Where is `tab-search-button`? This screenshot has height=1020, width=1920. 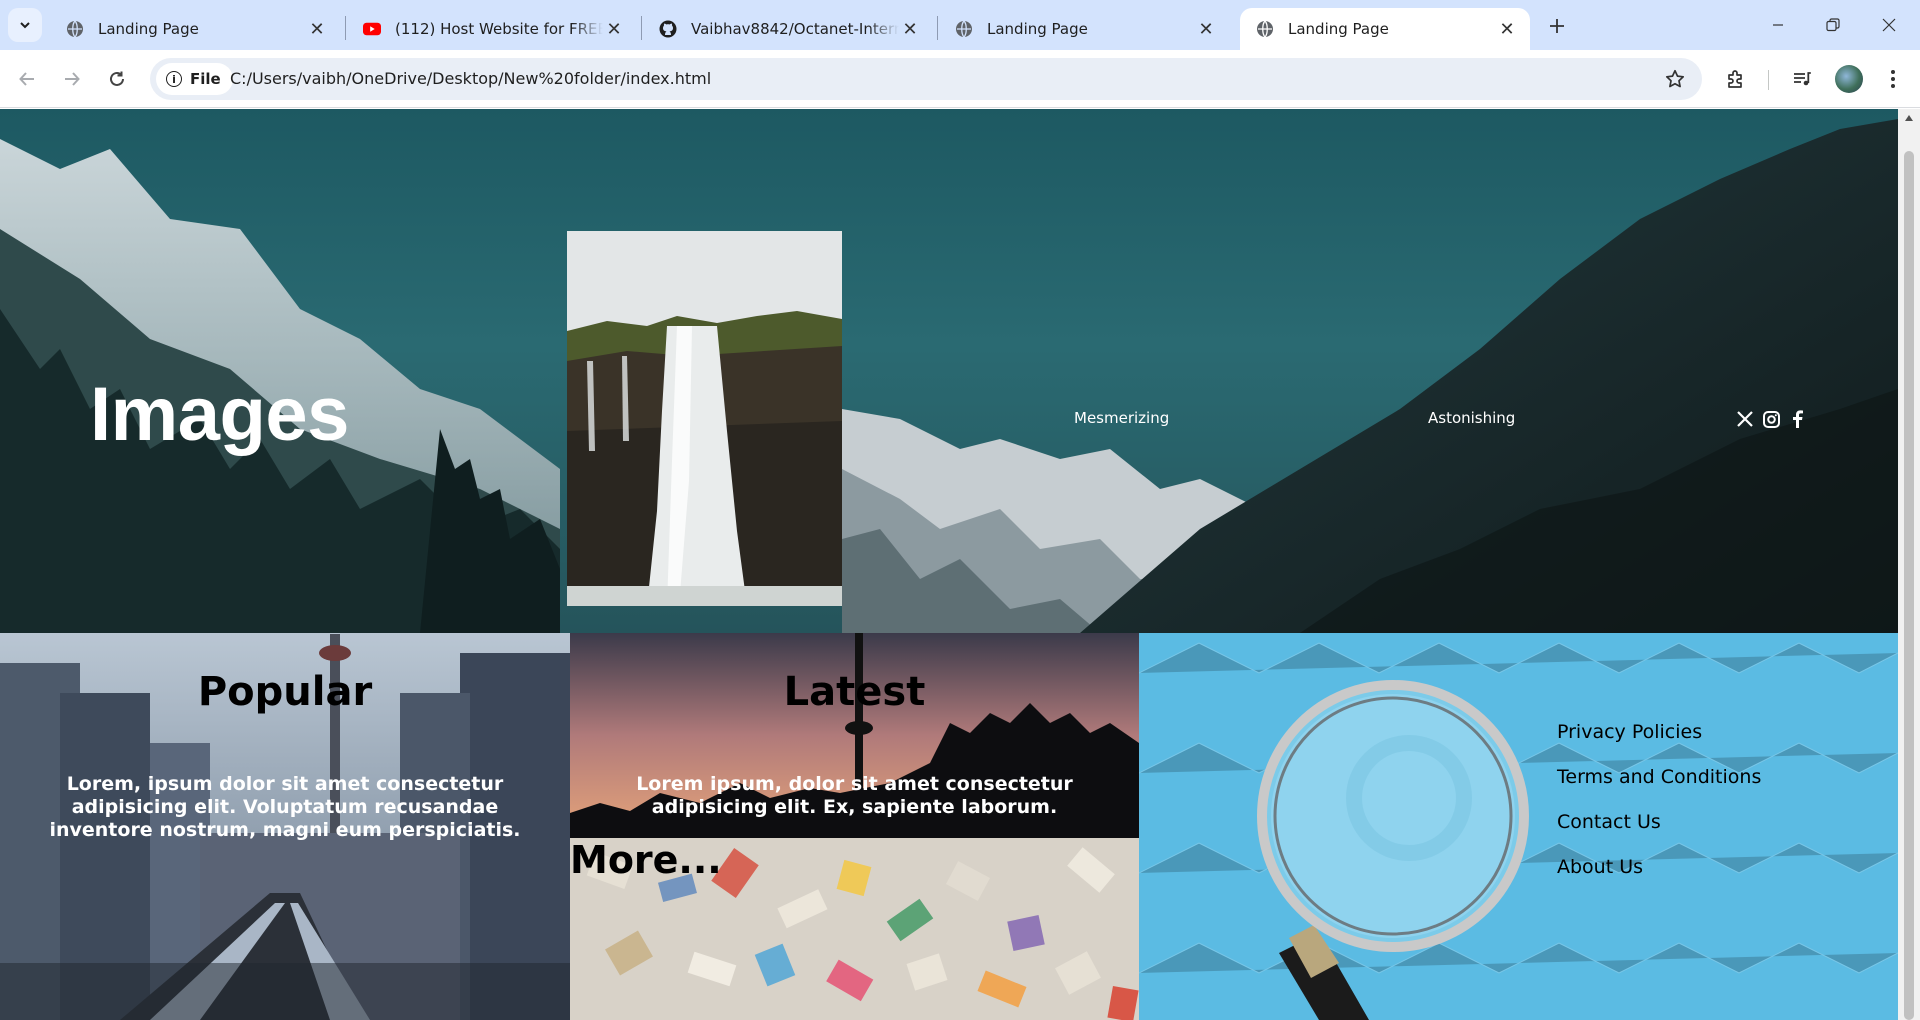
tab-search-button is located at coordinates (25, 25).